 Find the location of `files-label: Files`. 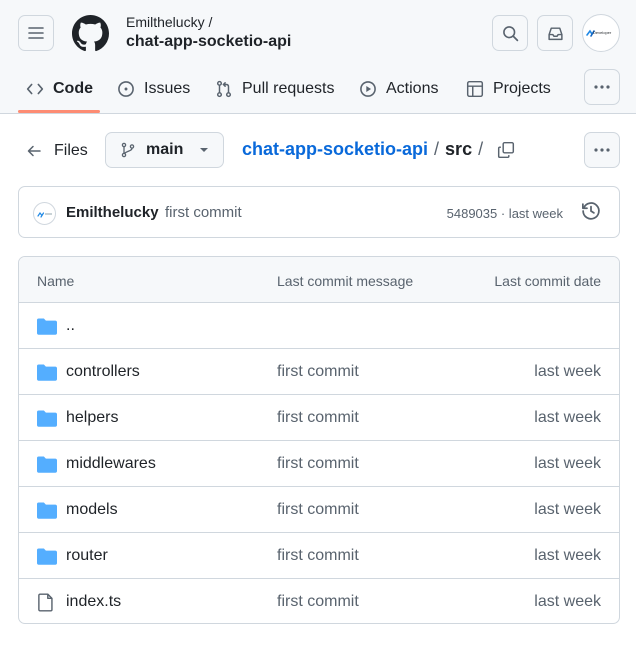

files-label: Files is located at coordinates (71, 150).